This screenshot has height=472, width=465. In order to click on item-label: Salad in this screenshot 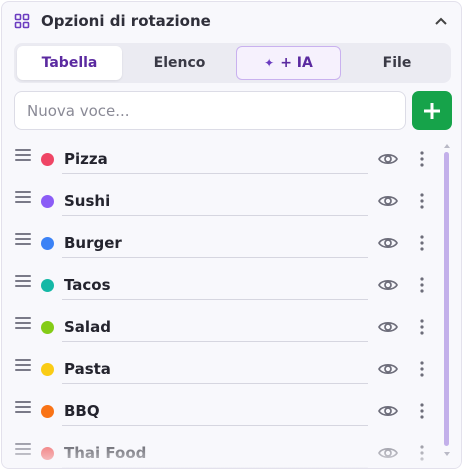, I will do `click(87, 327)`.